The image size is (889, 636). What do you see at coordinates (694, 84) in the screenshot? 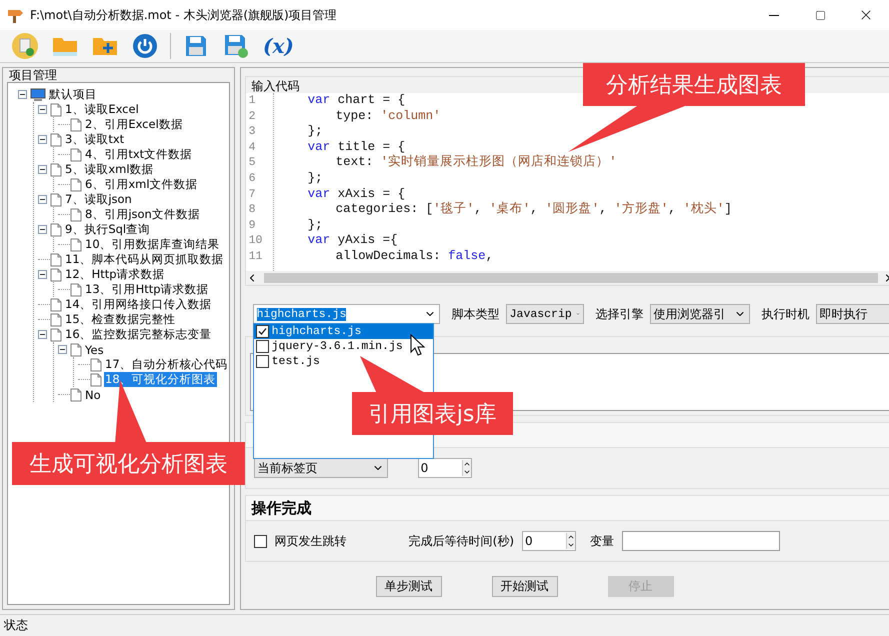
I see `callout: 分析结果生成图表` at bounding box center [694, 84].